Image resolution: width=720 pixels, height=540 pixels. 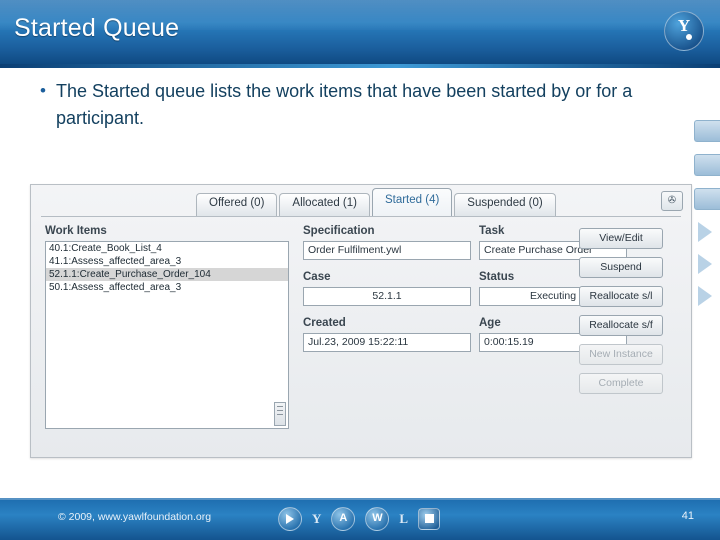 I want to click on created-field: Jul.23, 2009 15:22:11, so click(x=387, y=342).